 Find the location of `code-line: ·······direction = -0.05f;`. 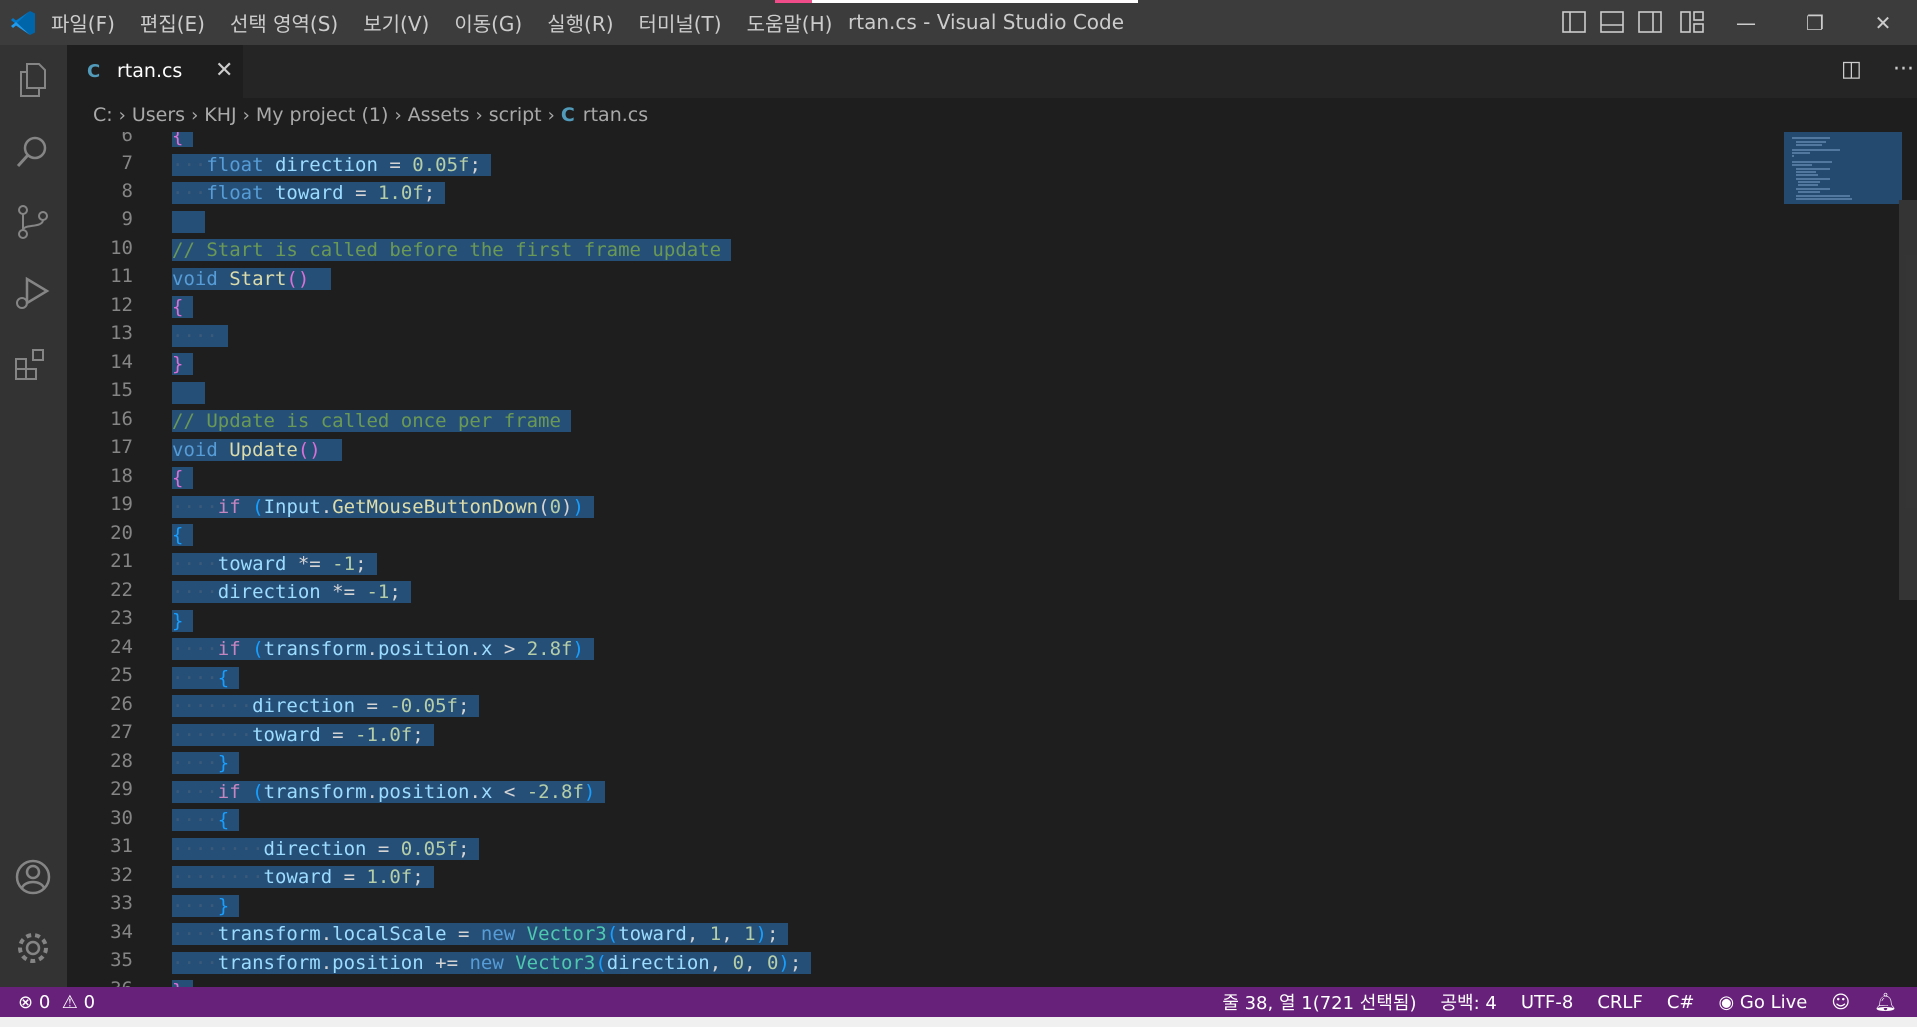

code-line: ·······direction = -0.05f; is located at coordinates (326, 706).